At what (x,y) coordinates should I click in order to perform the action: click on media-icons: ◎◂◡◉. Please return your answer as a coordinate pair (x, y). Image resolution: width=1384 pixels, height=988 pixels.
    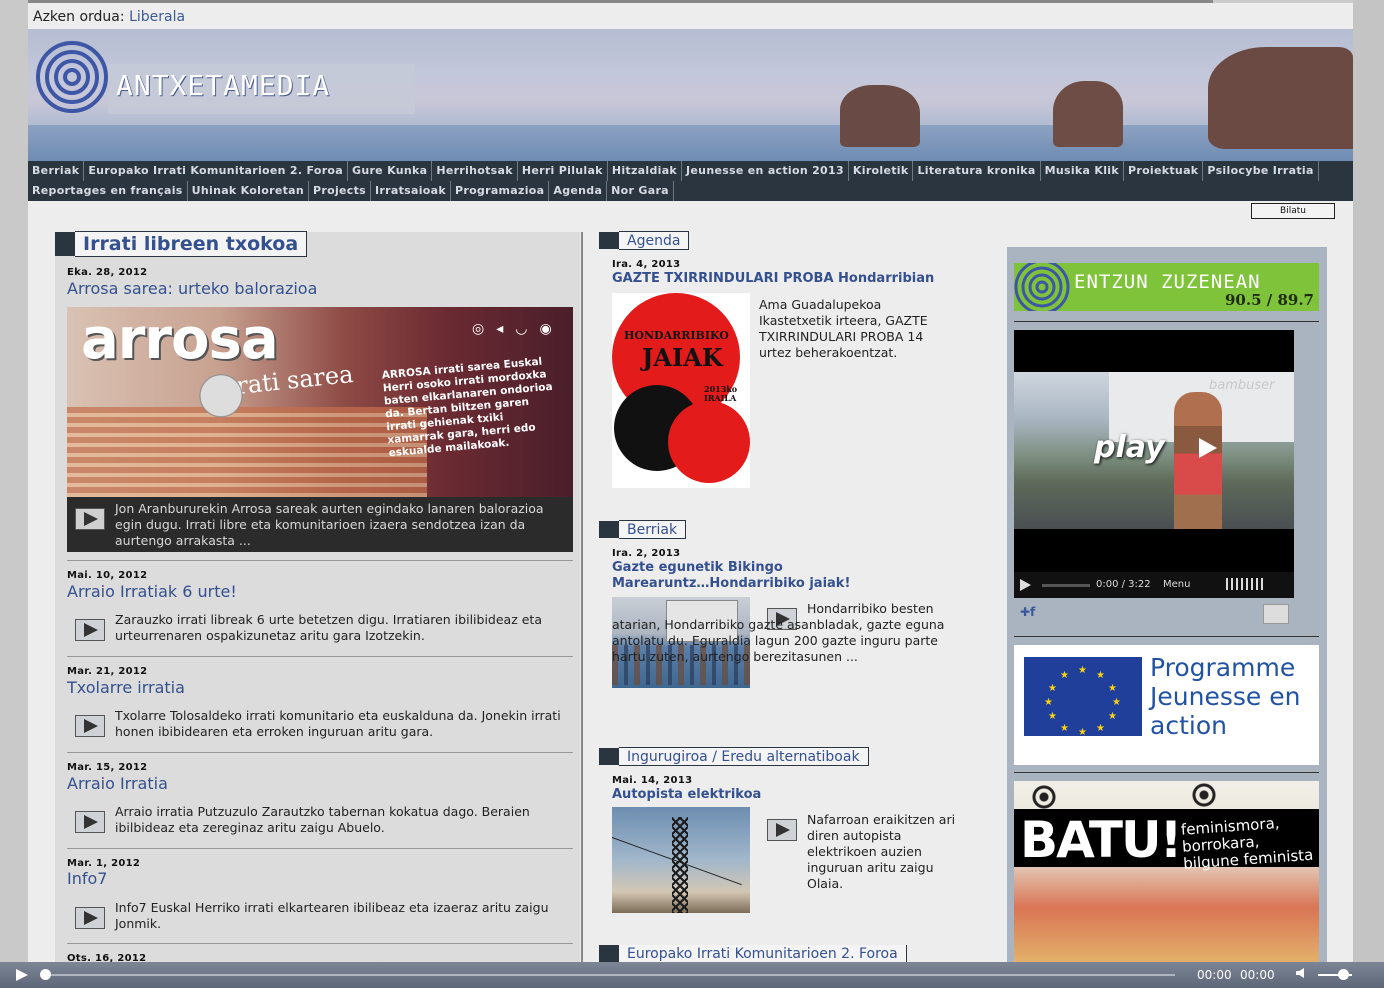
    Looking at the image, I should click on (518, 329).